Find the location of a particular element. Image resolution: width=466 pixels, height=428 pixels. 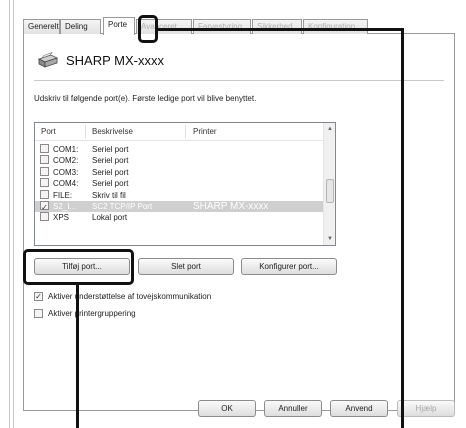

bidirectional-checkbox: ✓ is located at coordinates (38, 296).